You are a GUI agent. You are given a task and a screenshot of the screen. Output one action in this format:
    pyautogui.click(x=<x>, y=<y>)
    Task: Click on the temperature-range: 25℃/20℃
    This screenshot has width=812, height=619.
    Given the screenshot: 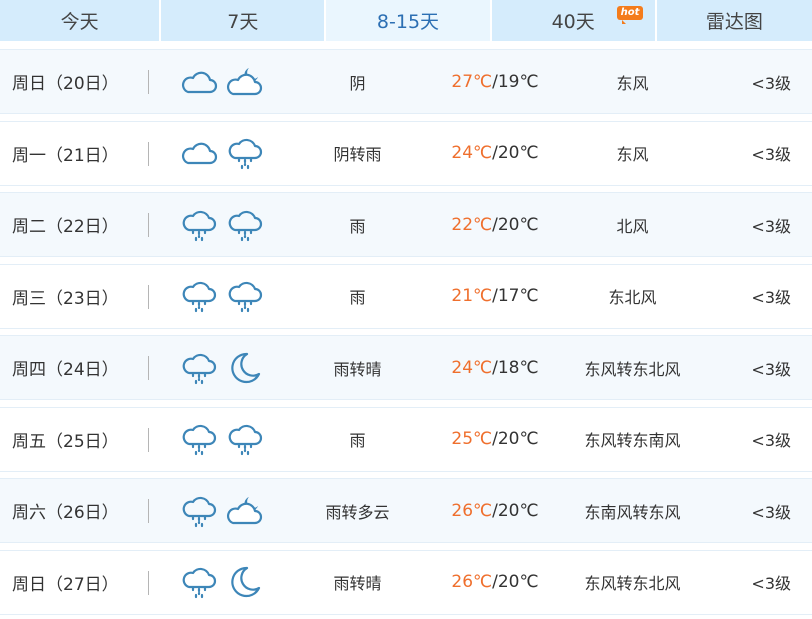 What is the action you would take?
    pyautogui.click(x=495, y=439)
    